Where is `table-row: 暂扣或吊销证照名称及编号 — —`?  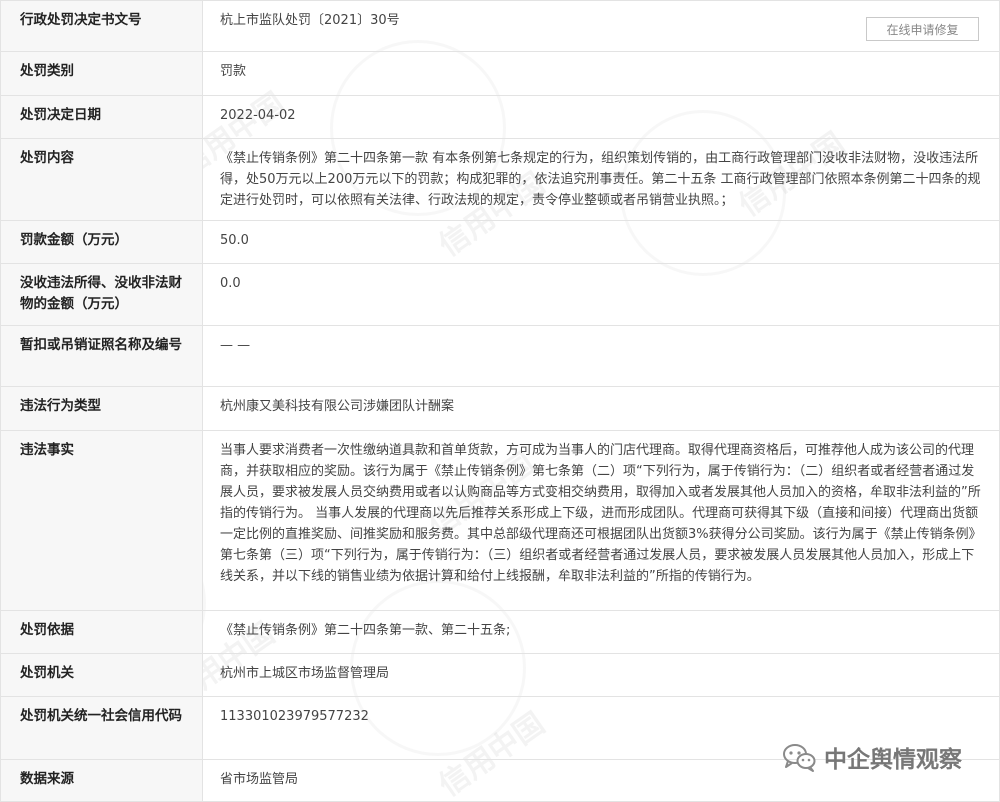
table-row: 暂扣或吊销证照名称及编号 — — is located at coordinates (500, 356).